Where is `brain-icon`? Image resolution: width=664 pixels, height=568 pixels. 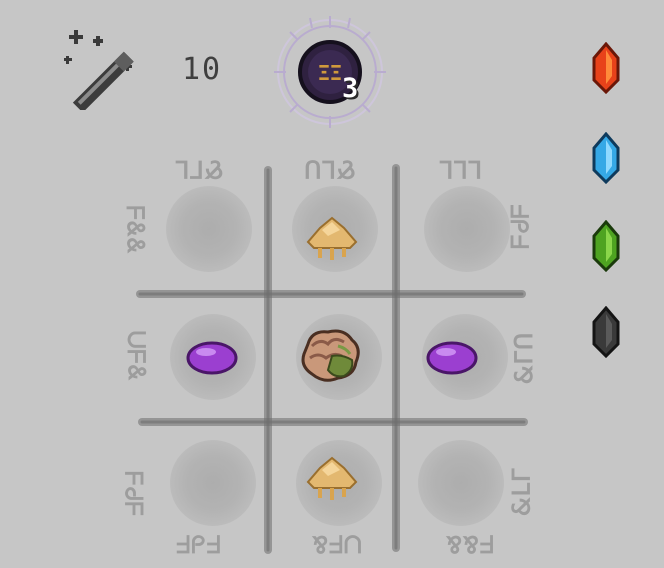
brain-icon is located at coordinates (330, 355).